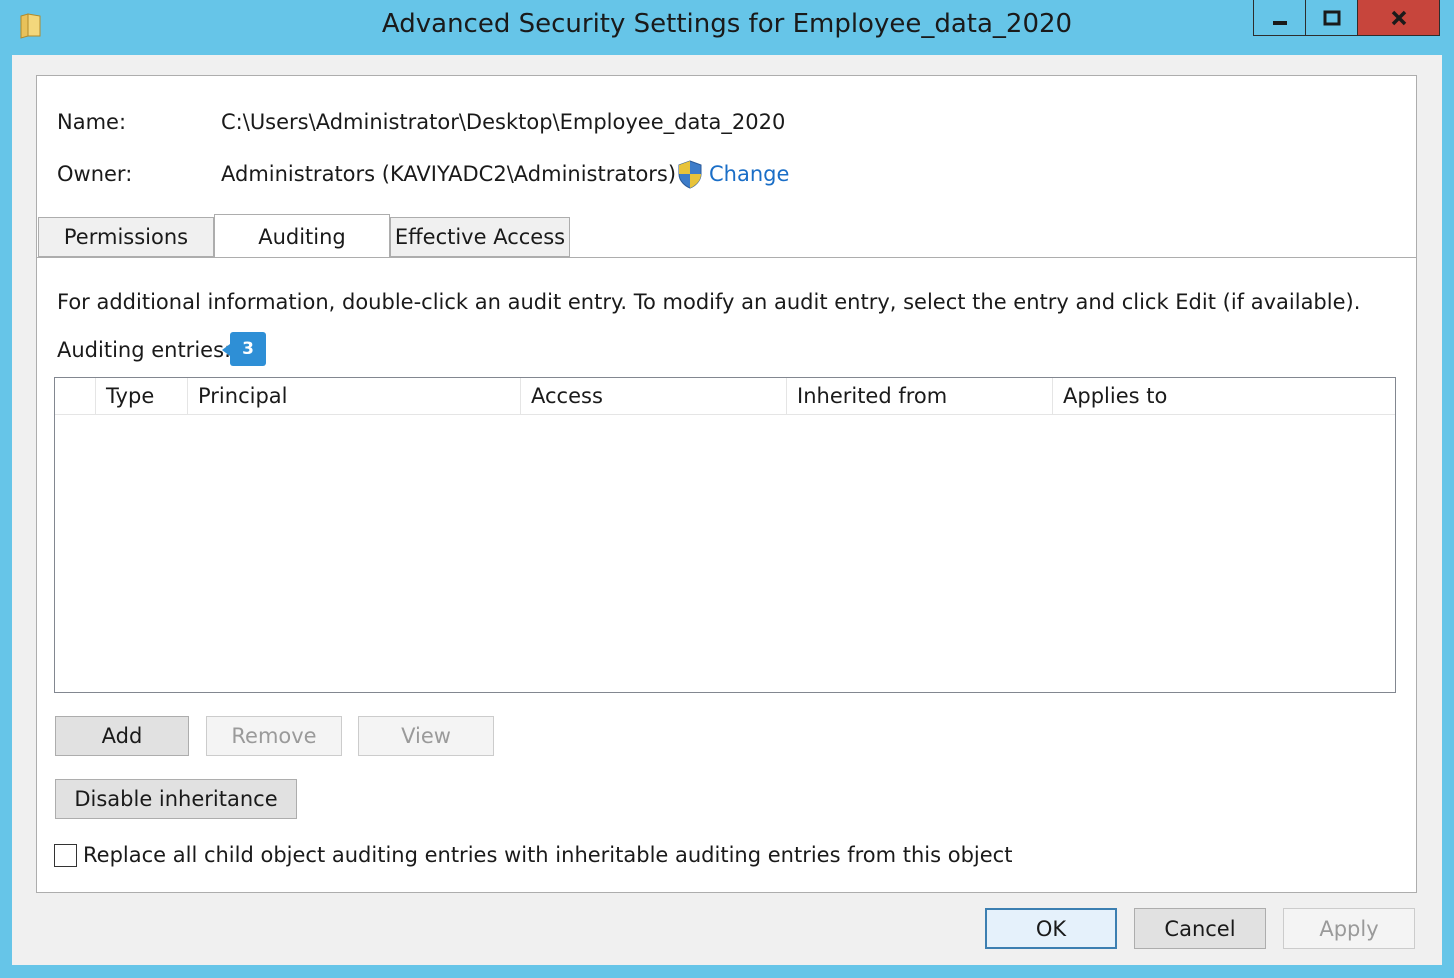  Describe the element at coordinates (92, 122) in the screenshot. I see `name-label: Name:` at that location.